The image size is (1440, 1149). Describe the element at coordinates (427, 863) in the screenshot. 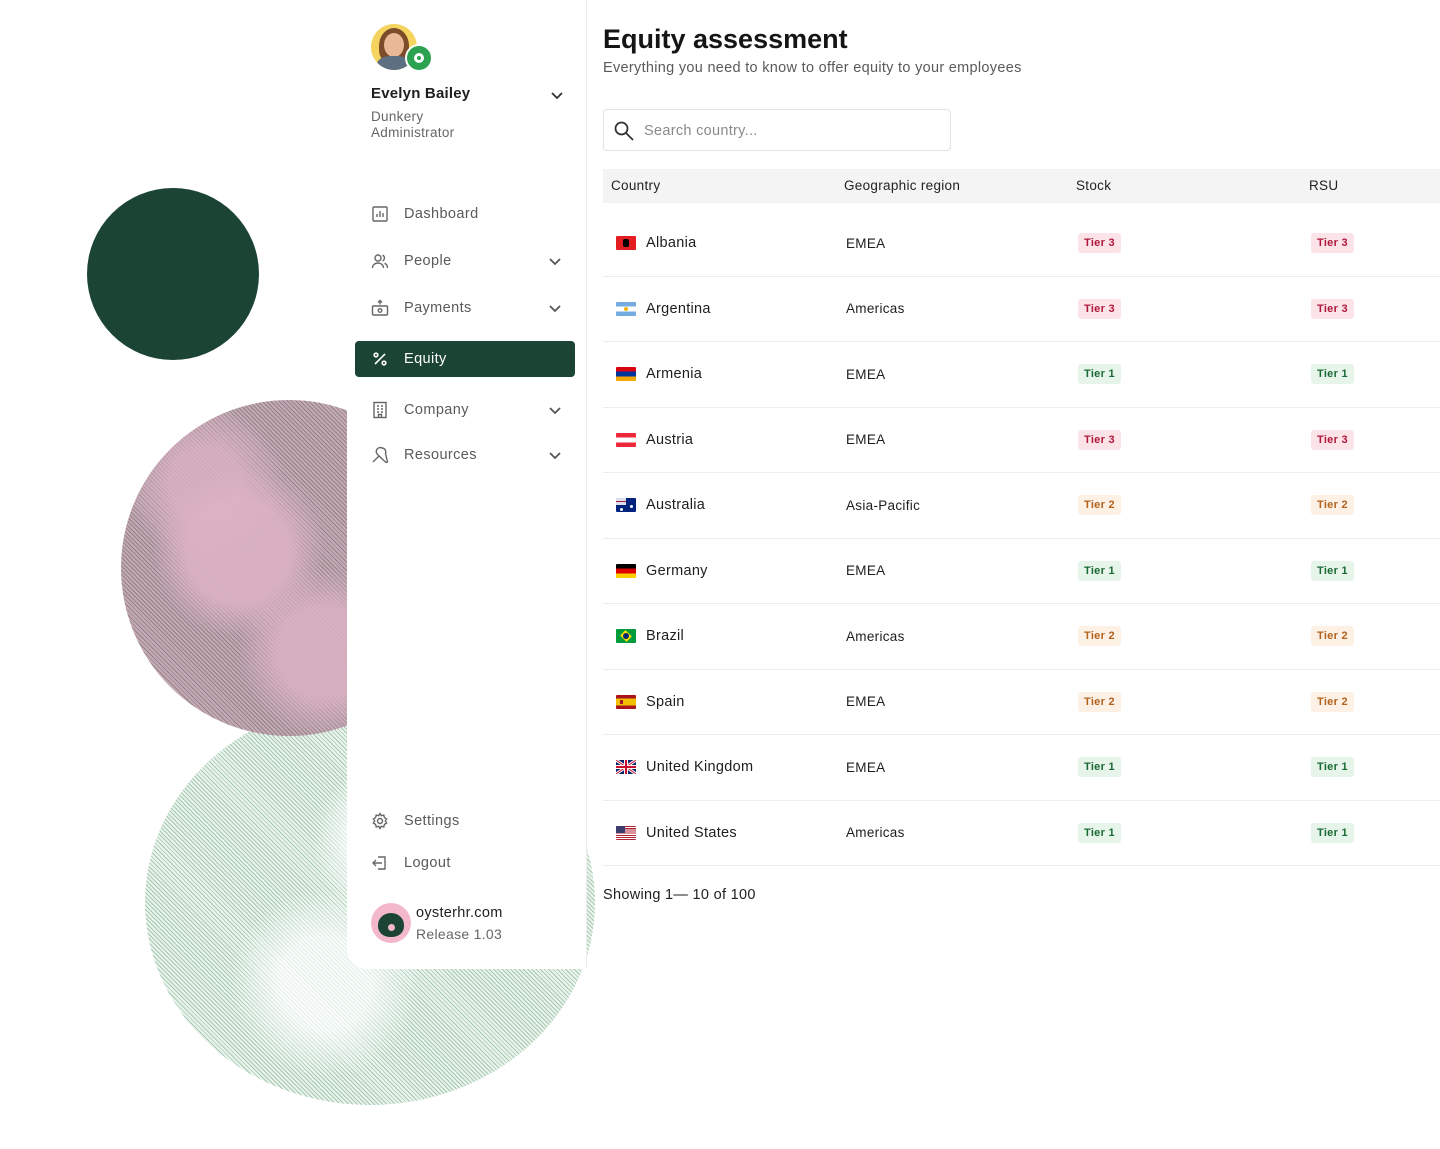

I see `logout-label: Logout` at that location.